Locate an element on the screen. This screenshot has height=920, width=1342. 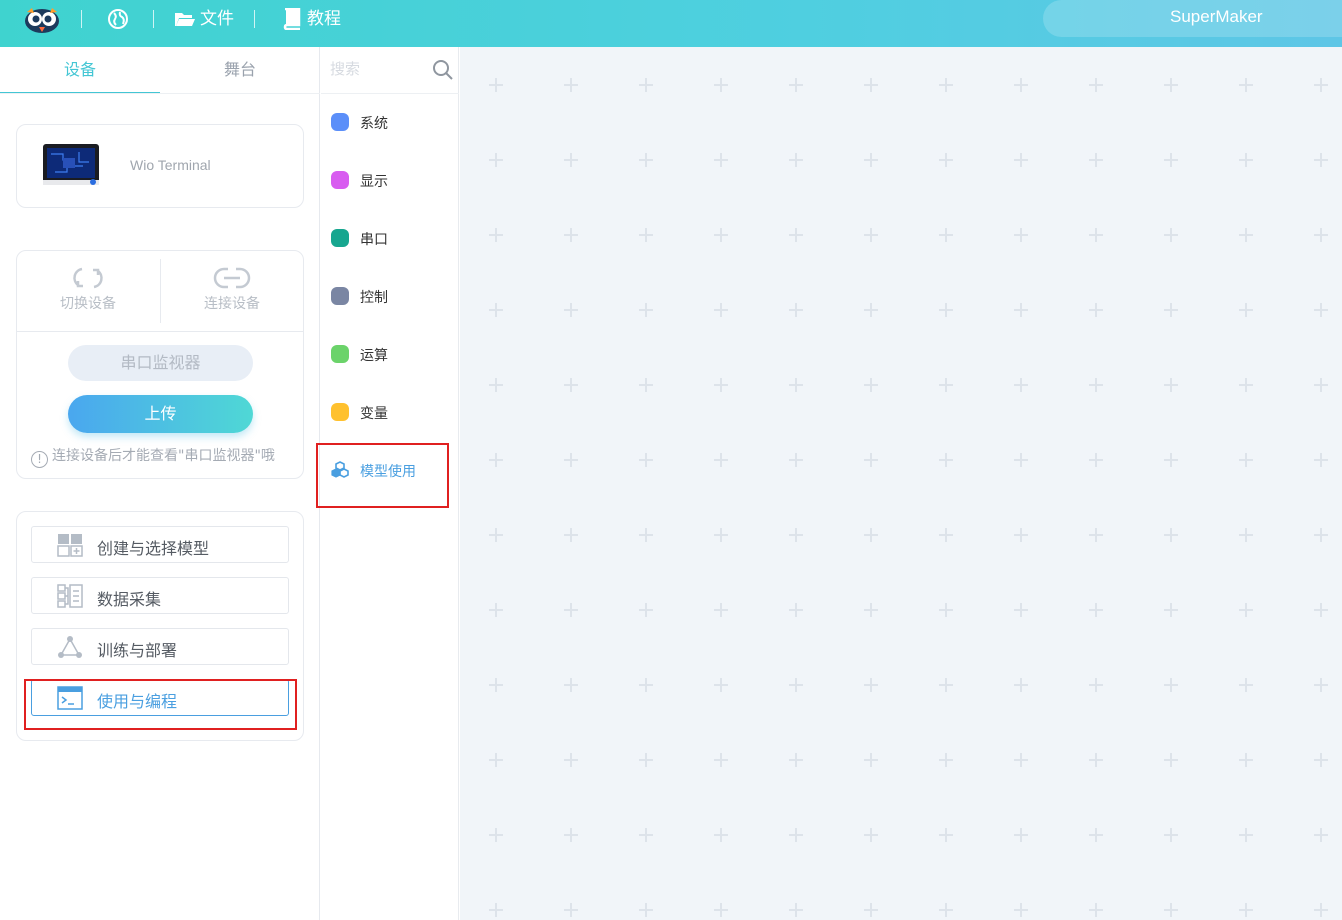
owl-logo-icon is located at coordinates (42, 20).